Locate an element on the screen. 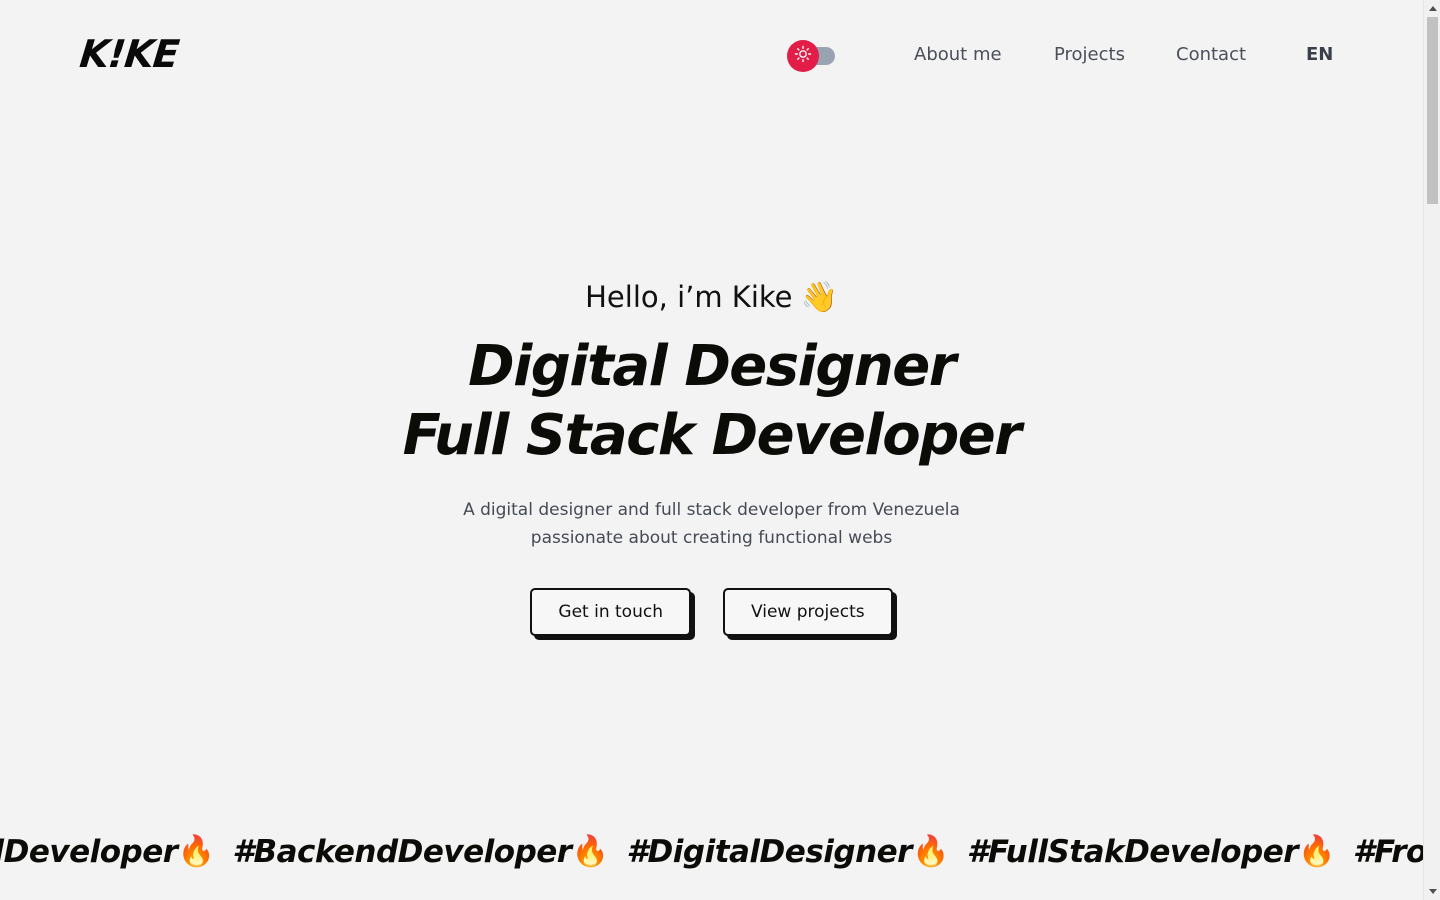  scroll-up-arrow-icon is located at coordinates (1432, 8).